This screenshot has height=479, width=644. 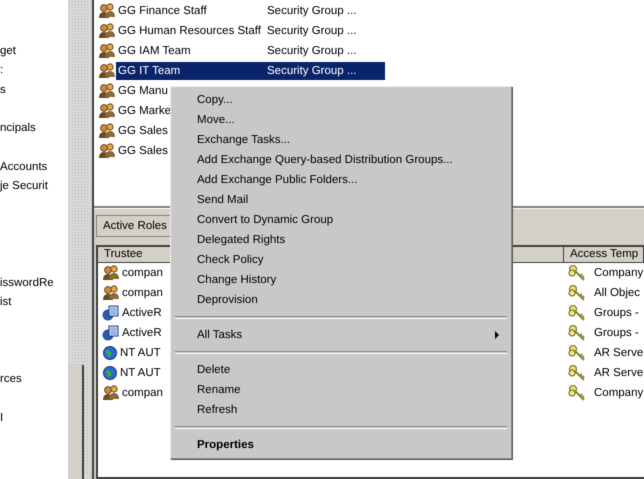 I want to click on template-cell: All Objec, so click(x=617, y=293).